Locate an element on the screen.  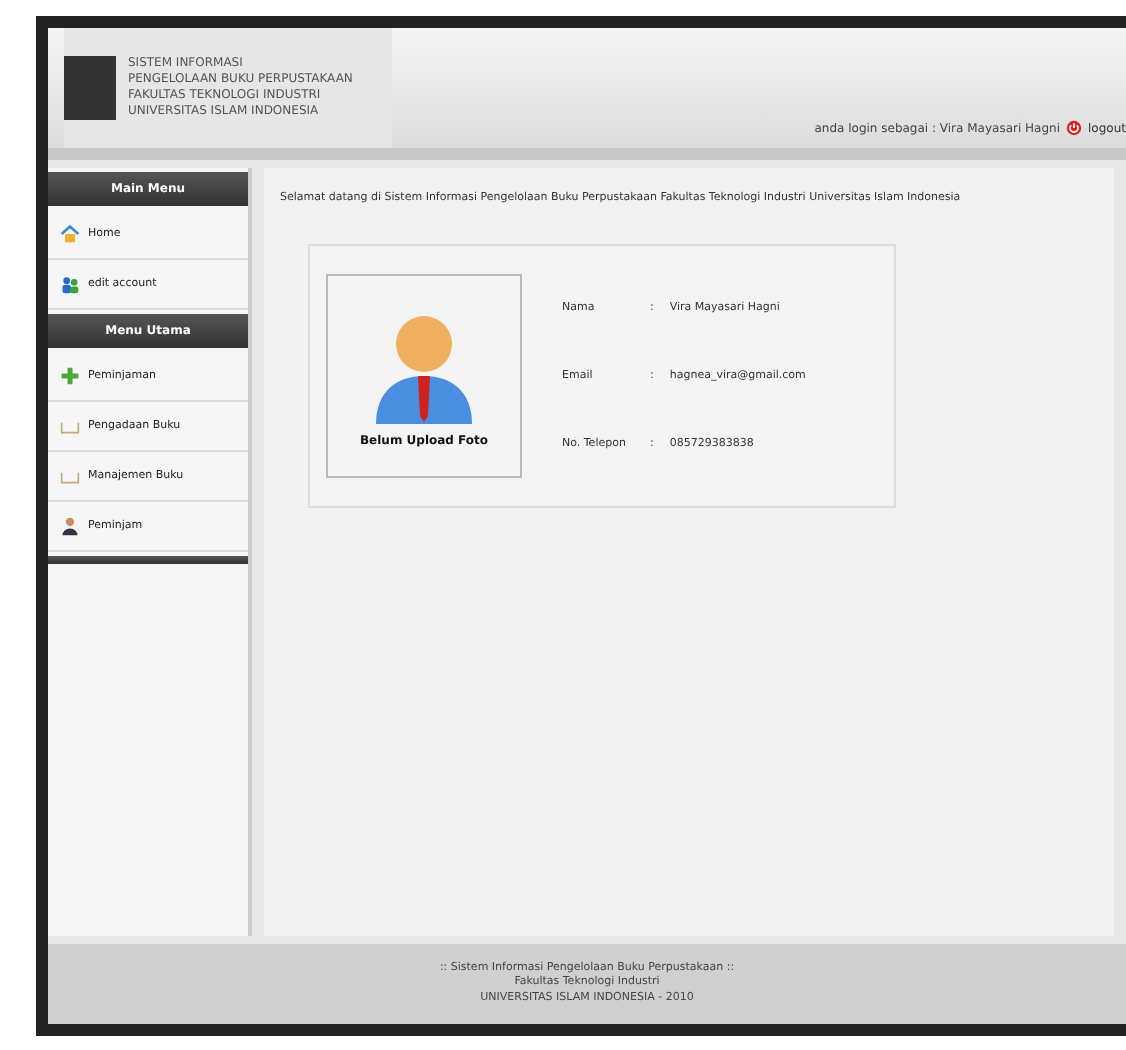
plus-icon is located at coordinates (70, 376).